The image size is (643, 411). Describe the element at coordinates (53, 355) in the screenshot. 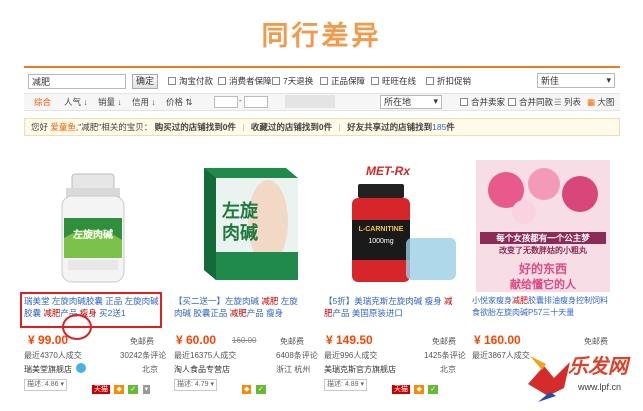

I see `sales-1: 最近4370人成交` at that location.